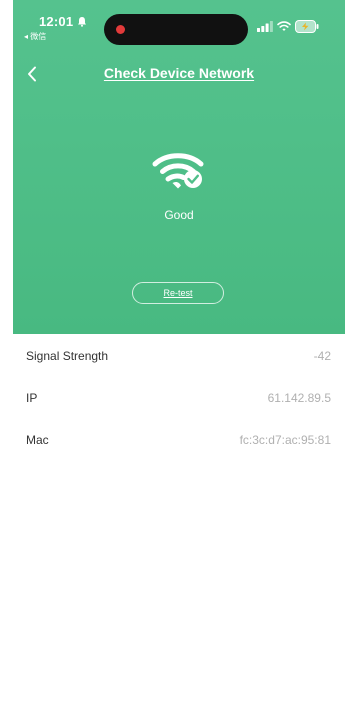 The width and height of the screenshot is (346, 705). I want to click on retest-button: Re-test, so click(178, 293).